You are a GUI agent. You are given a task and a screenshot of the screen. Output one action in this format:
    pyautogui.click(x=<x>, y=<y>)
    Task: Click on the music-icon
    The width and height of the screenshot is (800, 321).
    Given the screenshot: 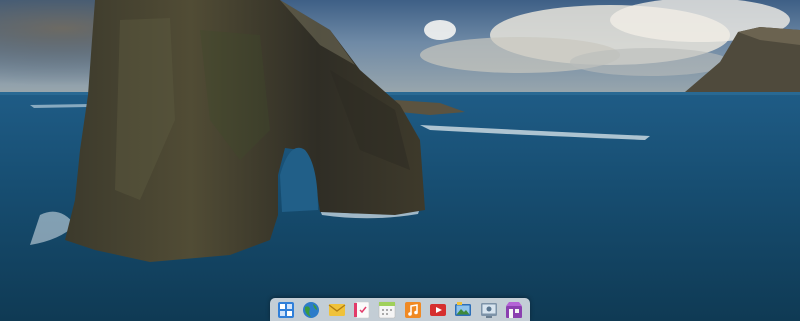 What is the action you would take?
    pyautogui.click(x=413, y=310)
    